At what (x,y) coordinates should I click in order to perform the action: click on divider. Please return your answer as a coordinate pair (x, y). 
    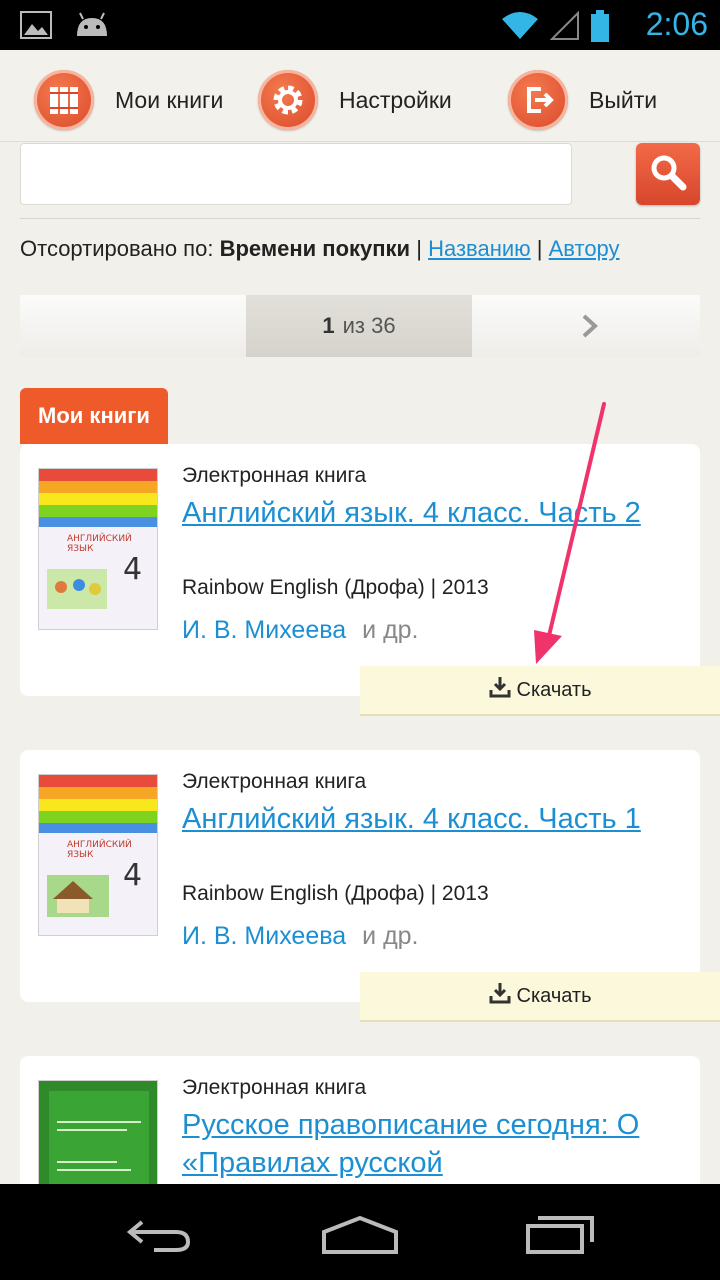
    Looking at the image, I should click on (360, 218).